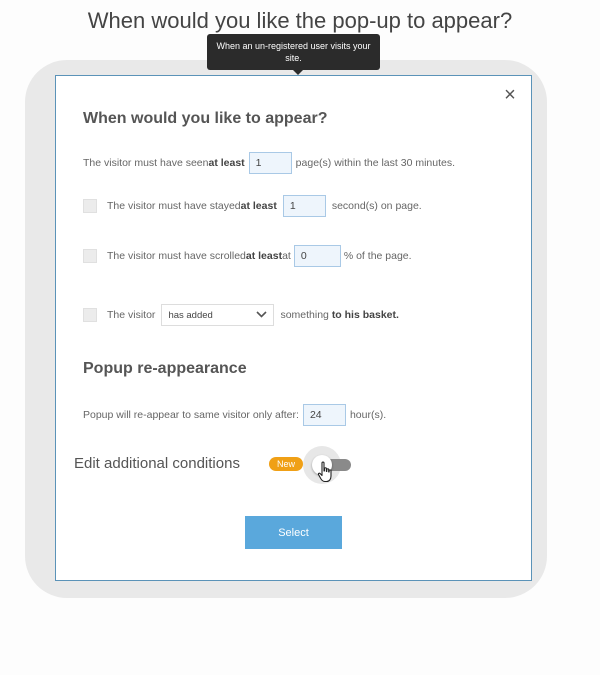 Image resolution: width=600 pixels, height=675 pixels. Describe the element at coordinates (205, 118) in the screenshot. I see `appear-section-title: When would you like to appear?` at that location.